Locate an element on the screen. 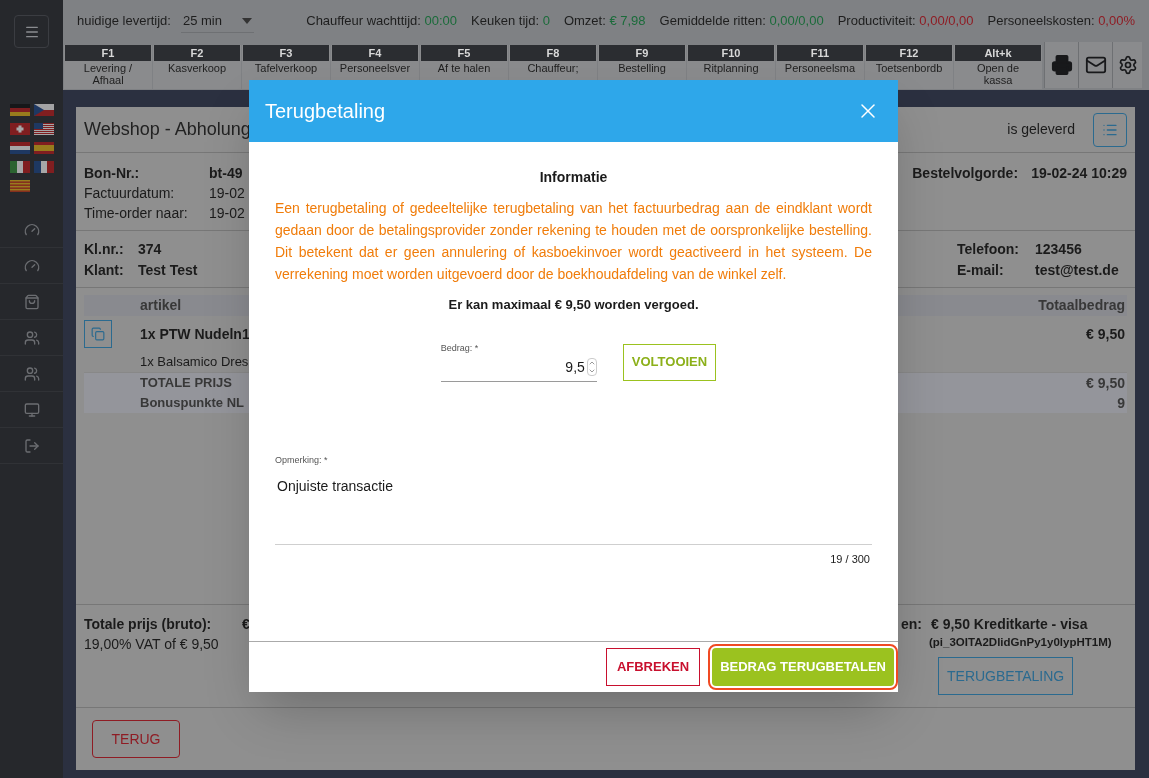  remark-field: Opmerking: * Onjuiste transactie is located at coordinates (573, 497).